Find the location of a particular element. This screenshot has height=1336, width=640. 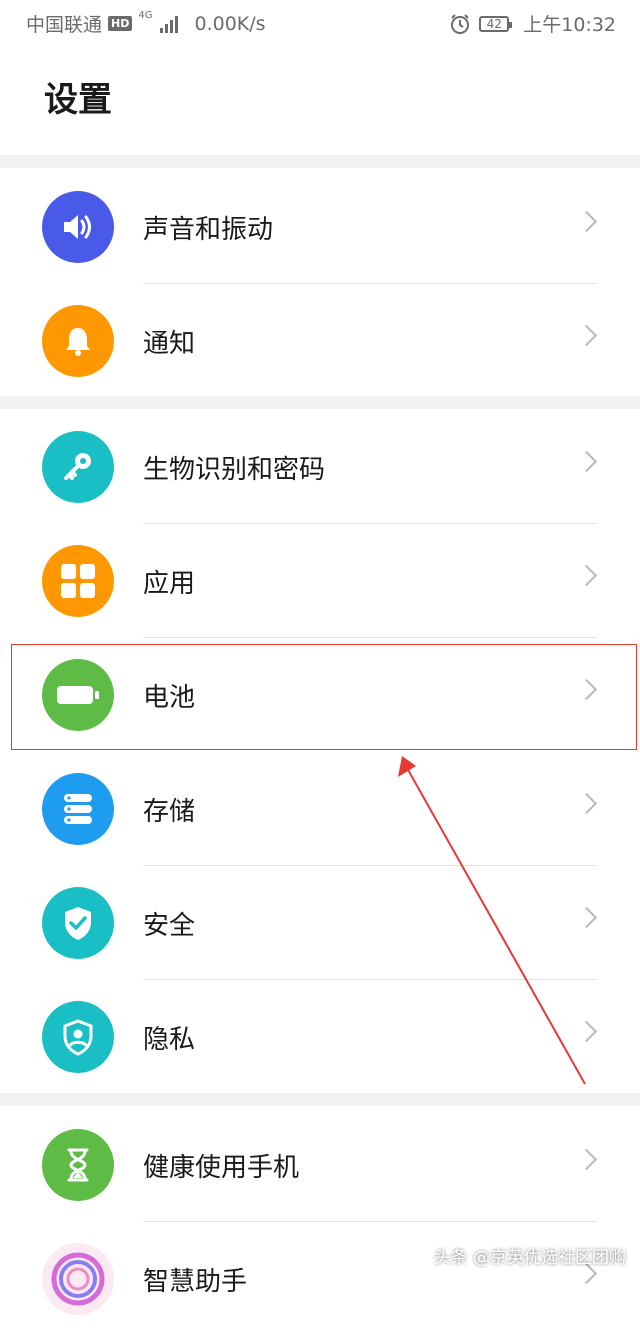

annotation-arrow is located at coordinates (492, 920).